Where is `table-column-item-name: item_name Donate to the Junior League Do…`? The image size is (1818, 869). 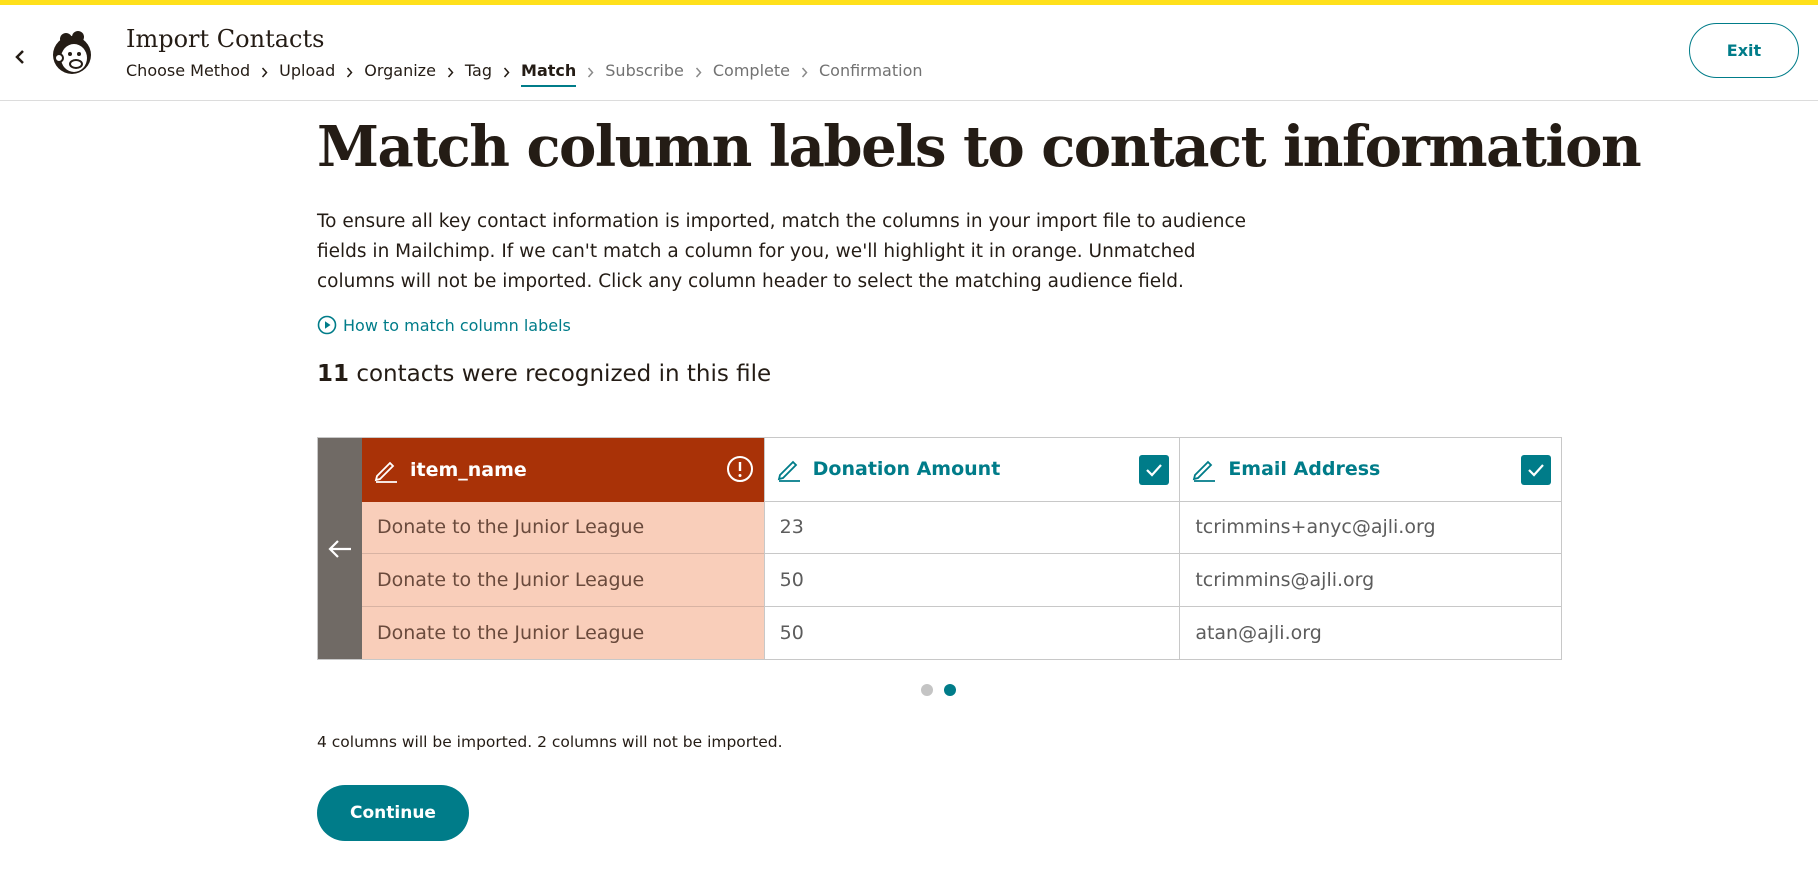
table-column-item-name: item_name Donate to the Junior League Do… is located at coordinates (562, 548).